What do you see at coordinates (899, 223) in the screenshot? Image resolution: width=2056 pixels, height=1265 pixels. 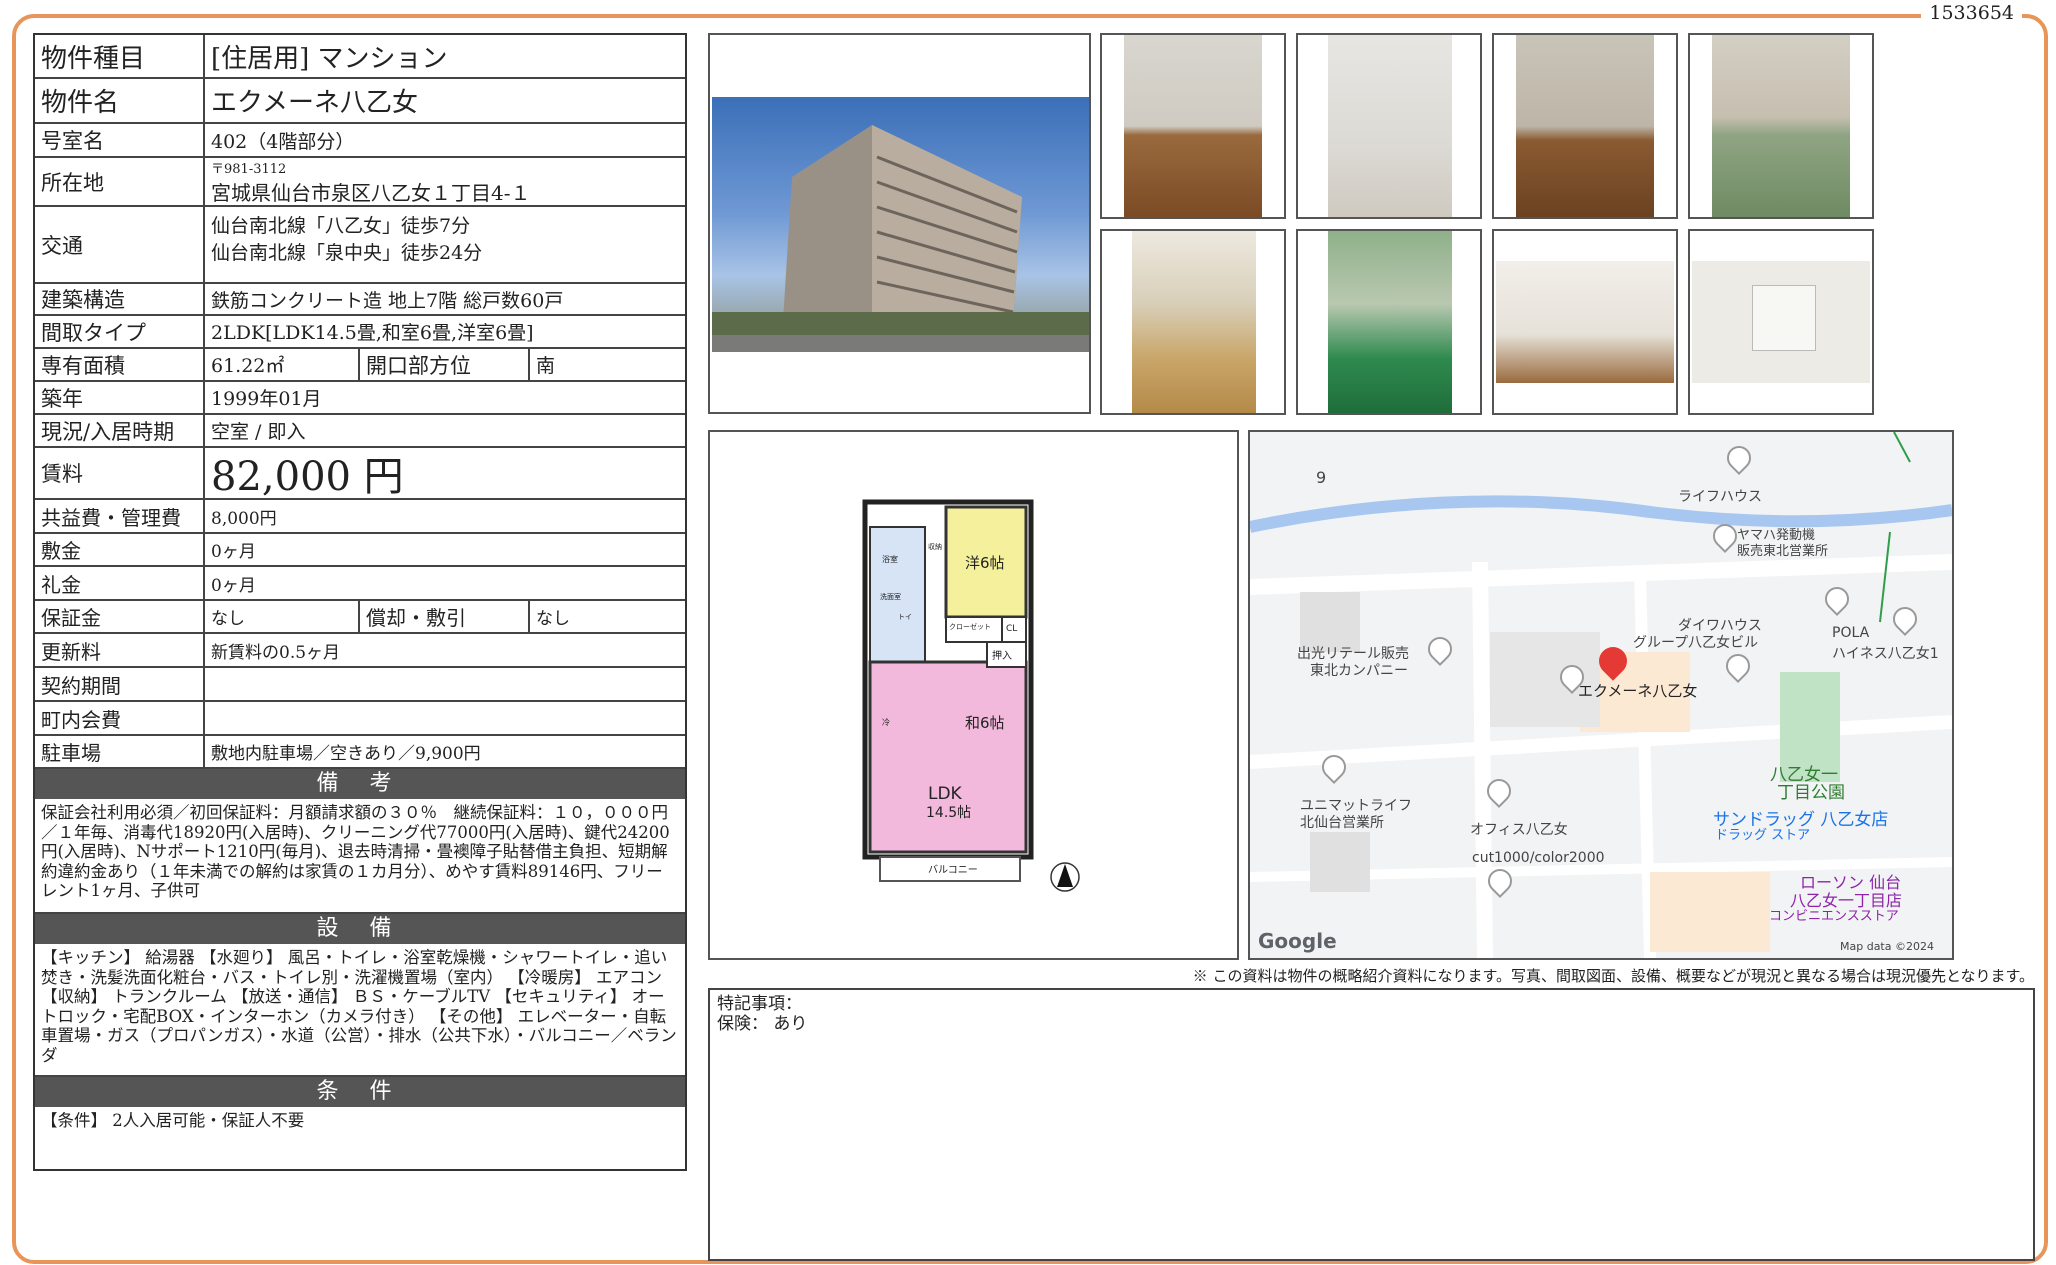 I see `exterior-photo` at bounding box center [899, 223].